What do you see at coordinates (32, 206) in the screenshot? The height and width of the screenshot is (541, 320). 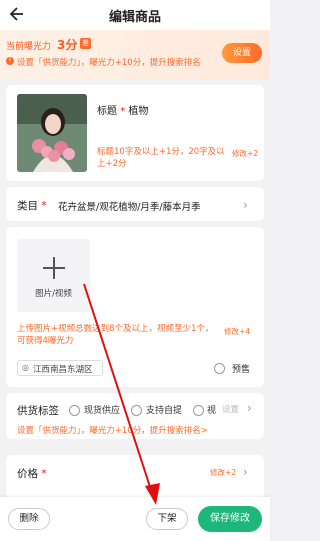 I see `category-label: 类目 *` at bounding box center [32, 206].